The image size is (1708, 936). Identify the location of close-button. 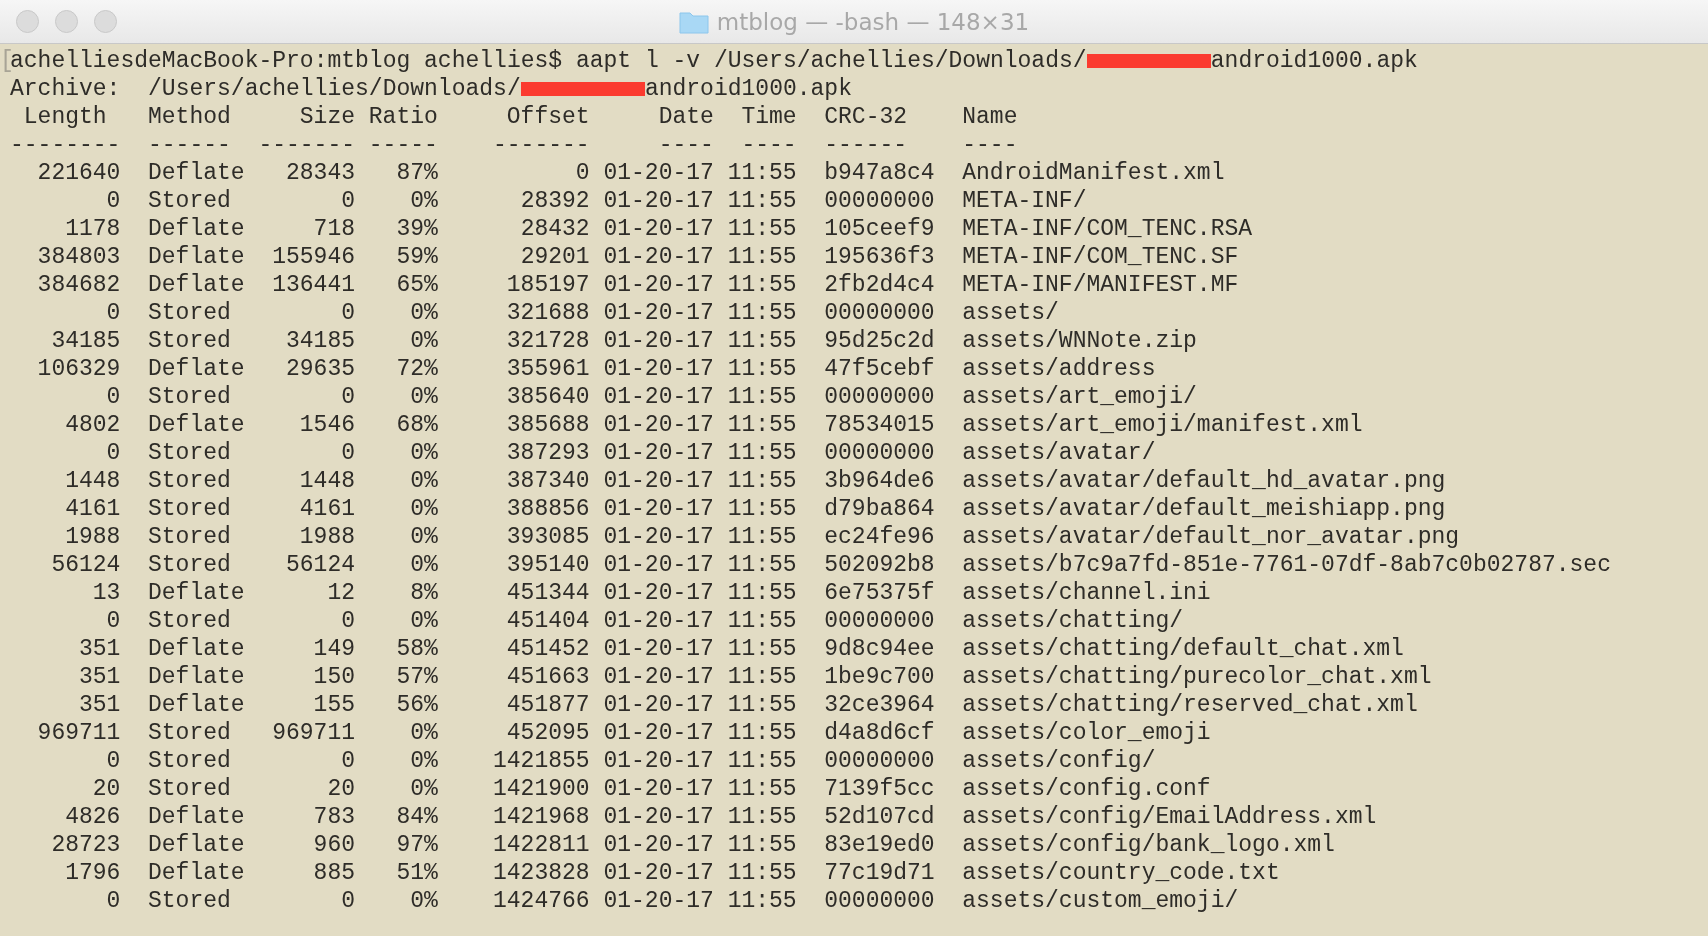
(27, 21).